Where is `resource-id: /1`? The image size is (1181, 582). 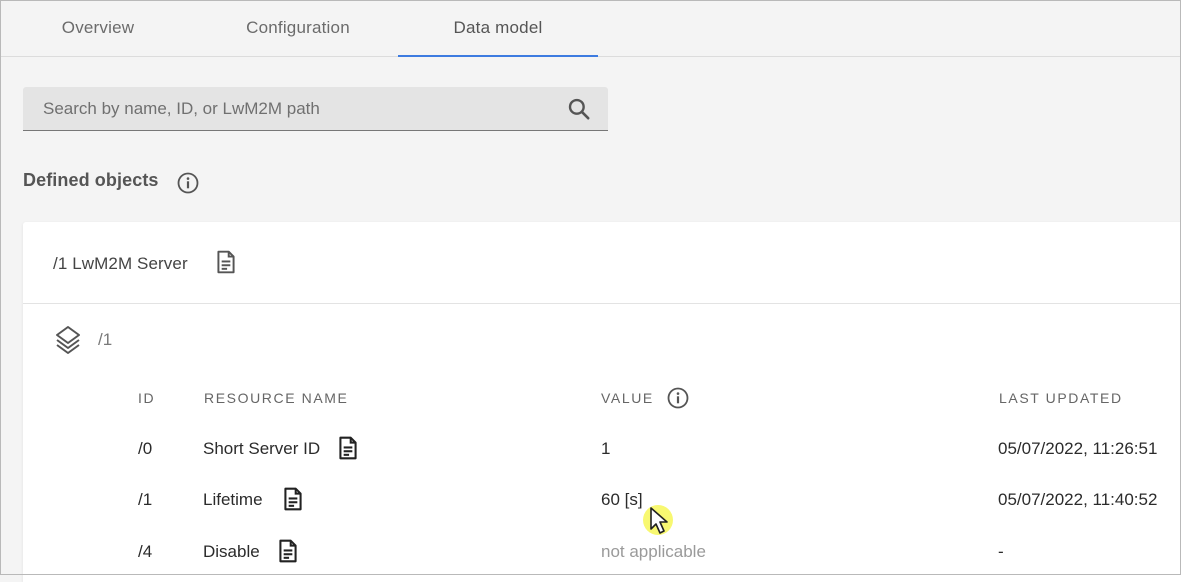 resource-id: /1 is located at coordinates (145, 499).